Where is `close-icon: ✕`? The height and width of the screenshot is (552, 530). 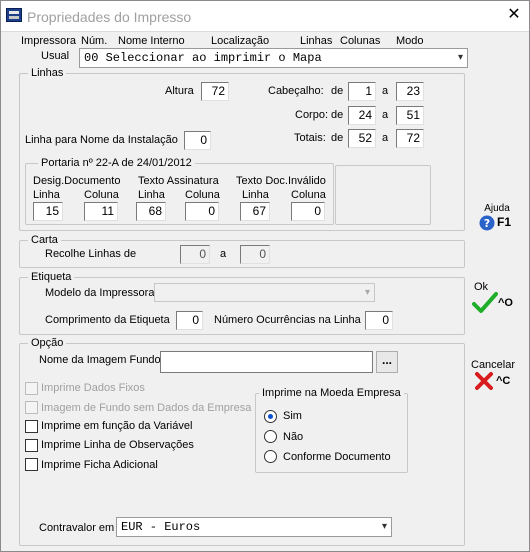
close-icon: ✕ is located at coordinates (514, 16).